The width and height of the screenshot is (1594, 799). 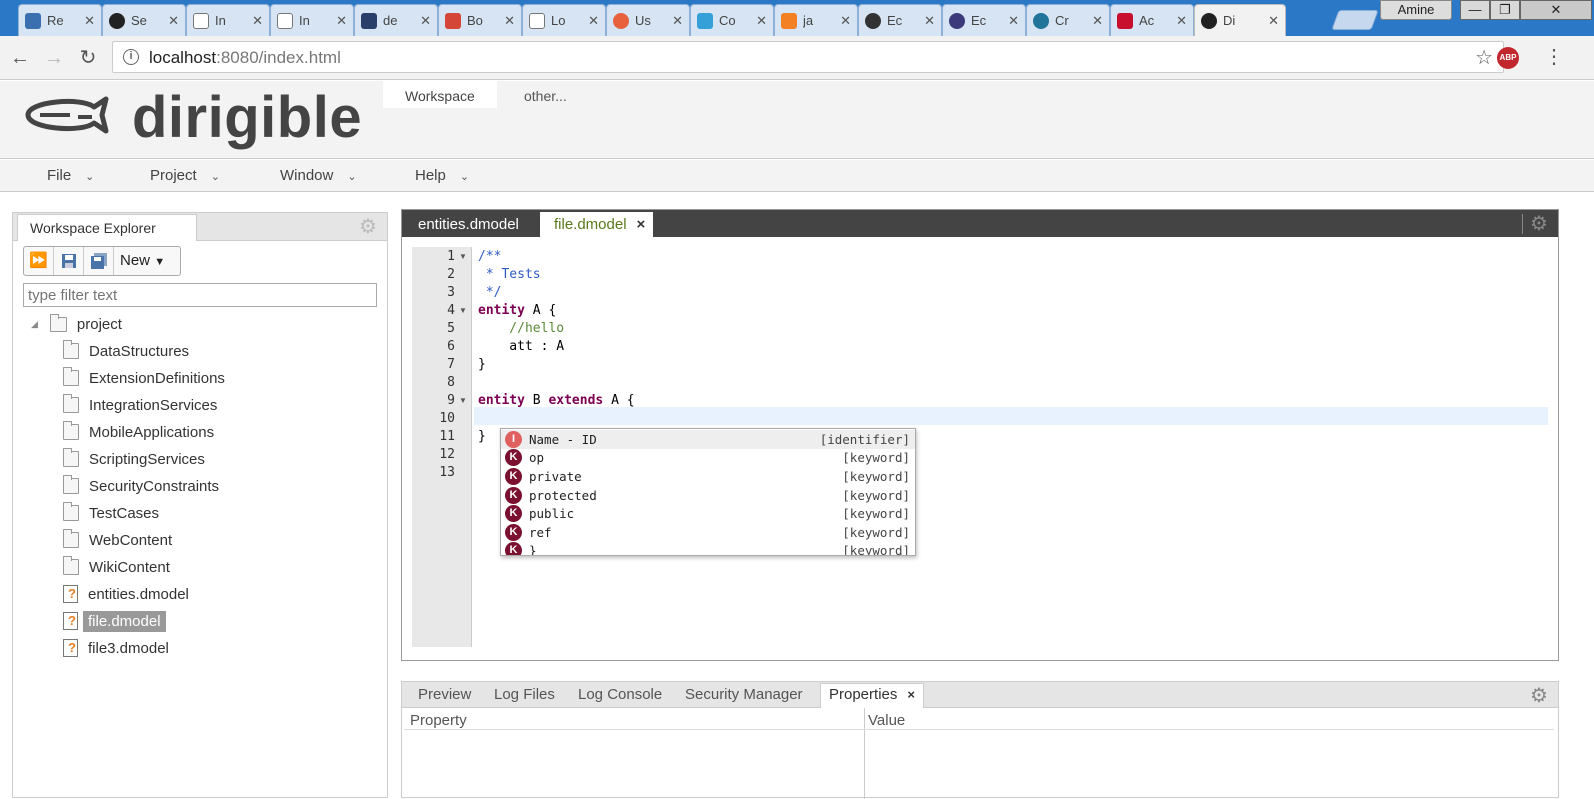 What do you see at coordinates (142, 261) in the screenshot?
I see `new-dropdown-button: New ▼` at bounding box center [142, 261].